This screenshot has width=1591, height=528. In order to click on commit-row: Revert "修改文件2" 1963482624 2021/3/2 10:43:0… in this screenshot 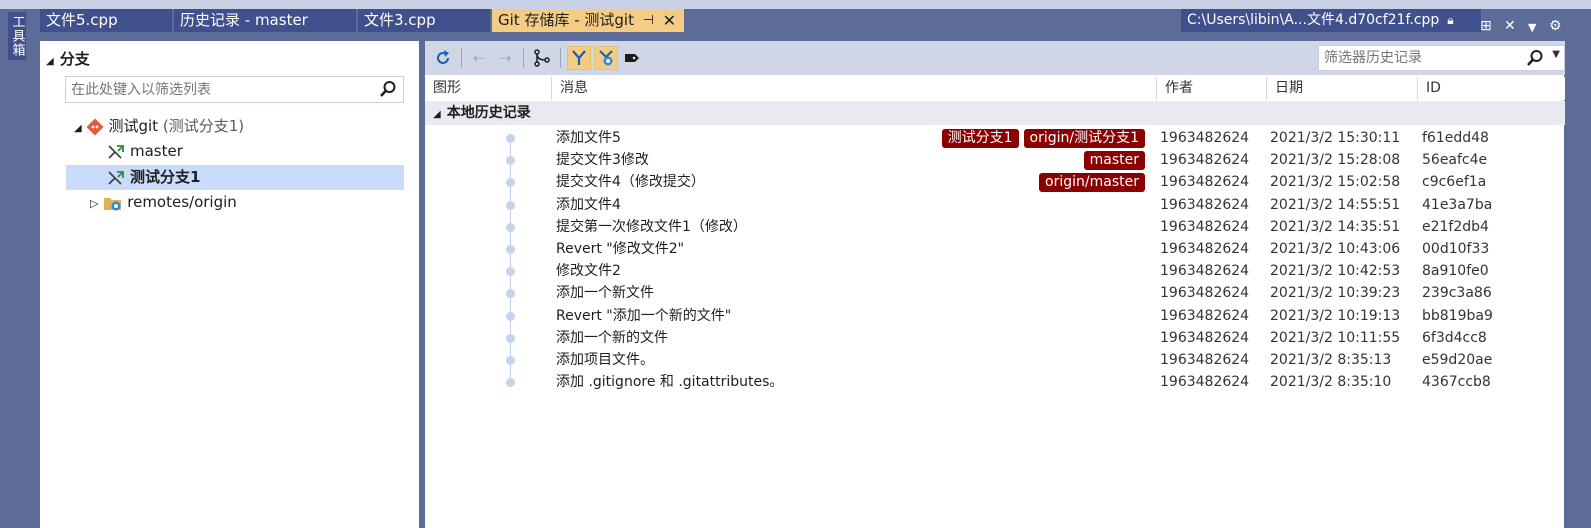, I will do `click(995, 249)`.